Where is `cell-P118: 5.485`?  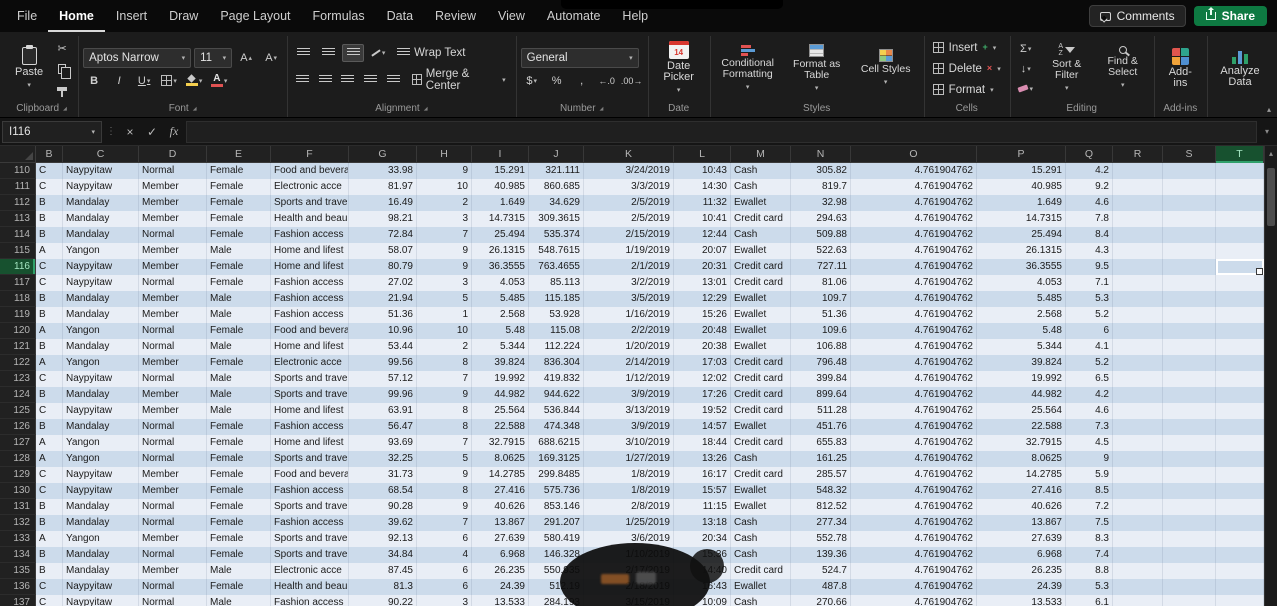
cell-P118: 5.485 is located at coordinates (1021, 299).